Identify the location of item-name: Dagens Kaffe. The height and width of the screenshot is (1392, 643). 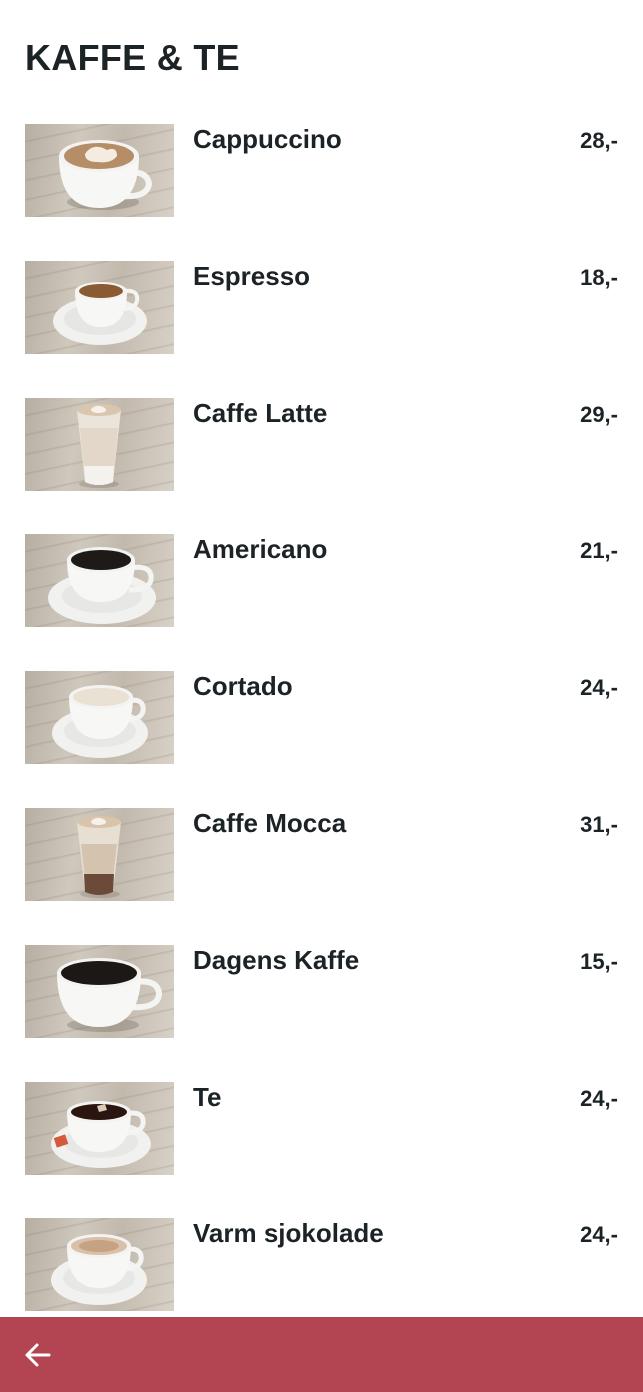
(276, 959).